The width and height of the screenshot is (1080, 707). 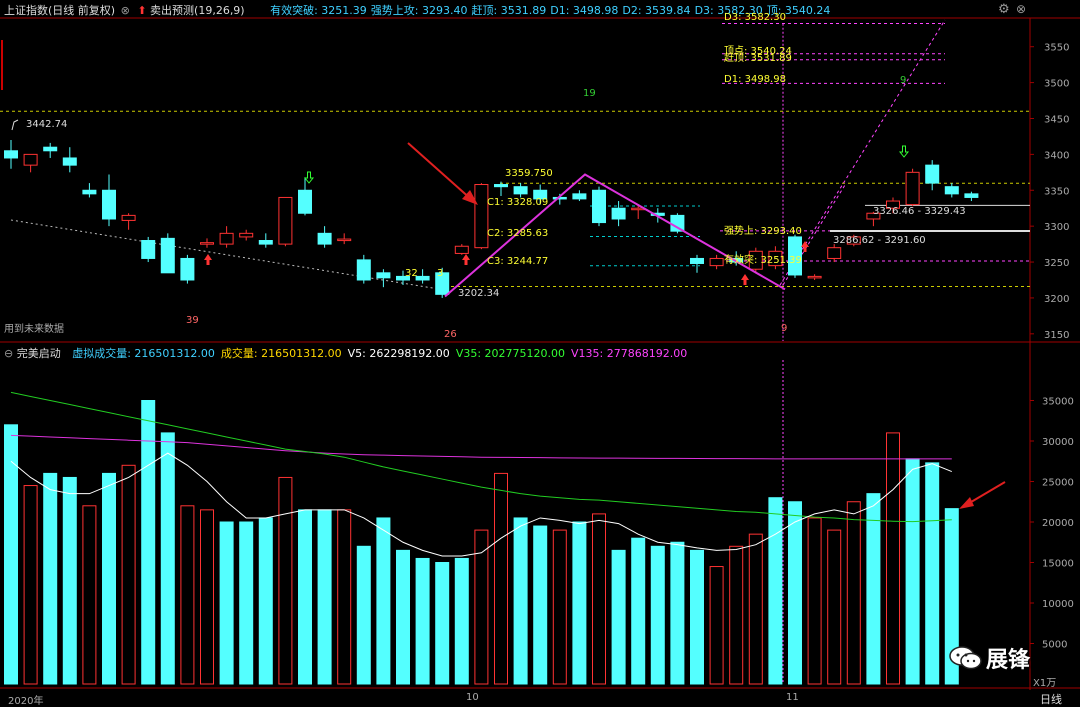 I want to click on high-pointer, so click(x=15, y=125).